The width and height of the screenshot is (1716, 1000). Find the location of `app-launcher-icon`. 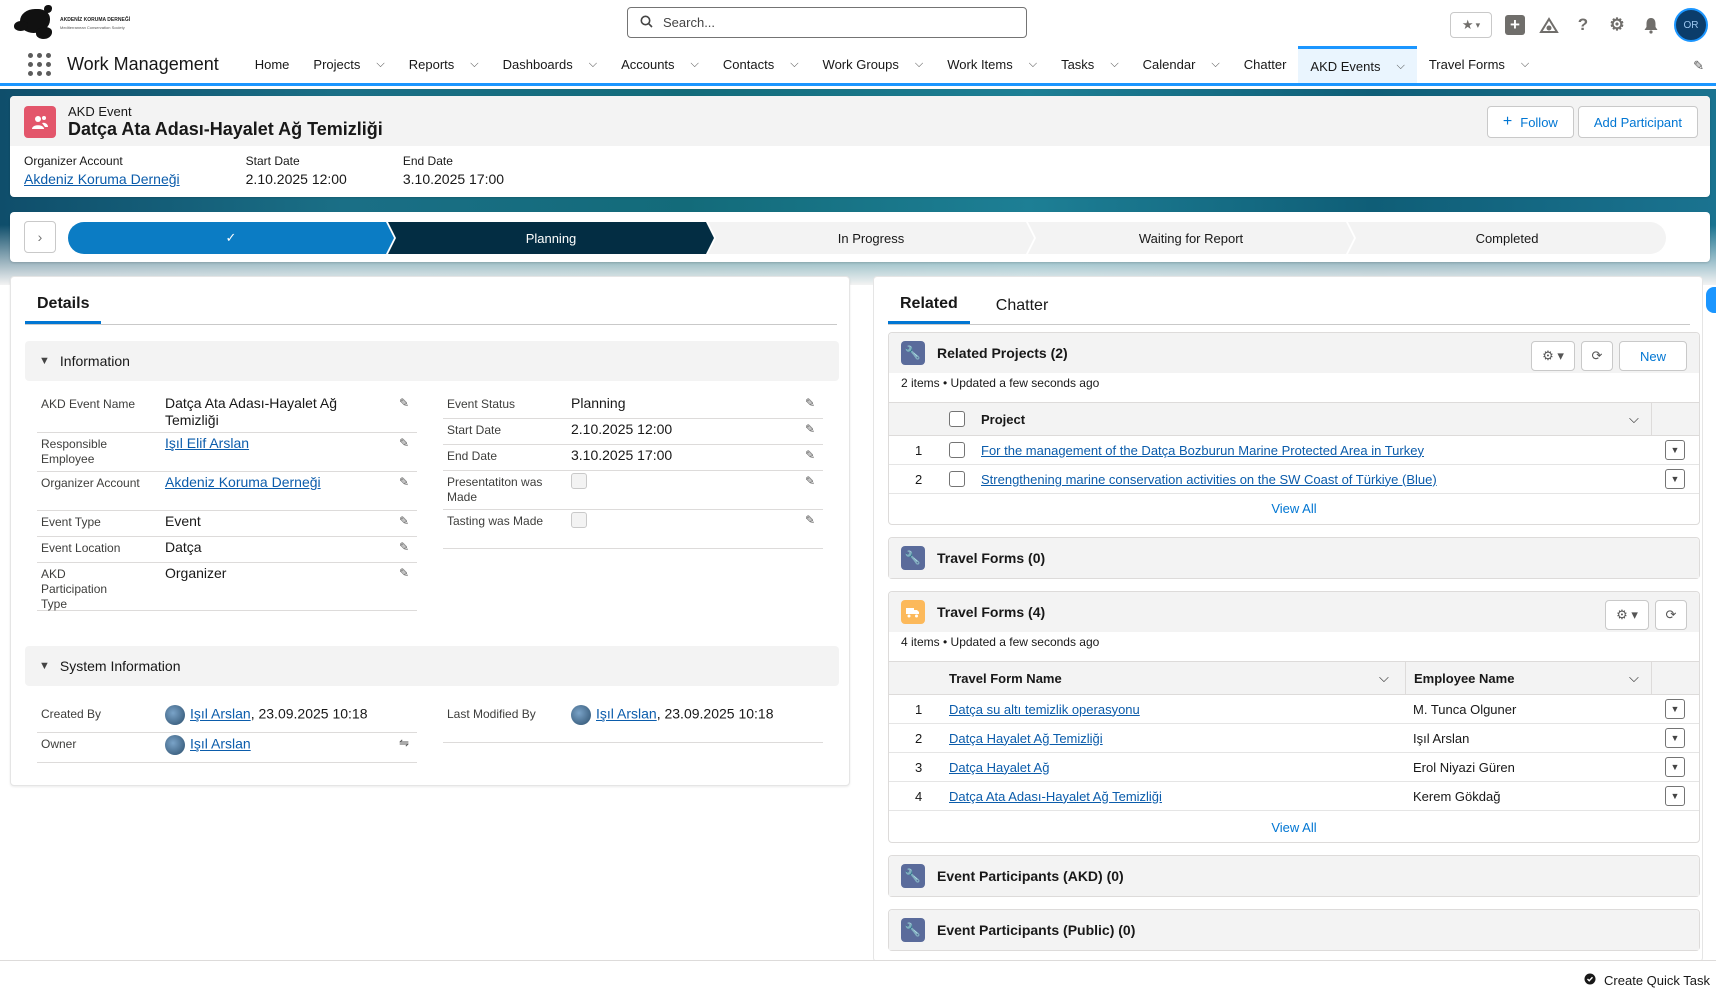

app-launcher-icon is located at coordinates (40, 64).